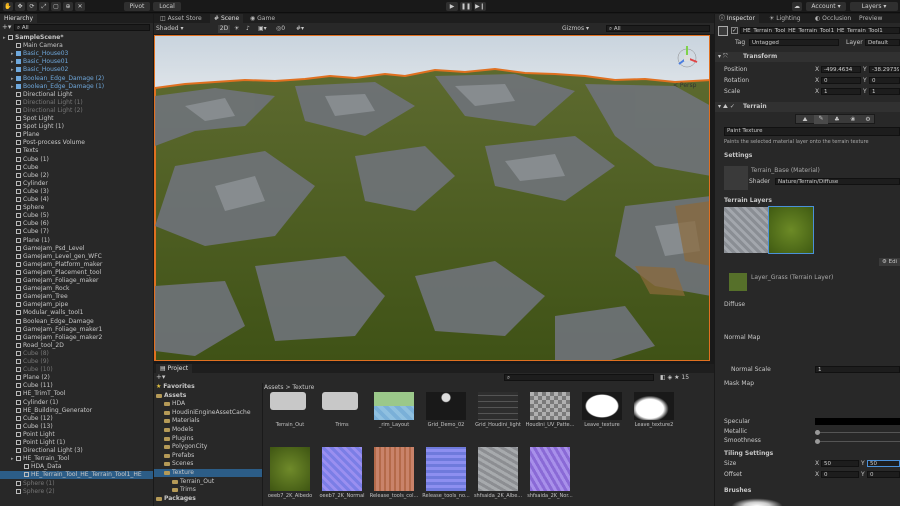 The height and width of the screenshot is (506, 900). What do you see at coordinates (826, 6) in the screenshot?
I see `account-dropdown: Account ▾` at bounding box center [826, 6].